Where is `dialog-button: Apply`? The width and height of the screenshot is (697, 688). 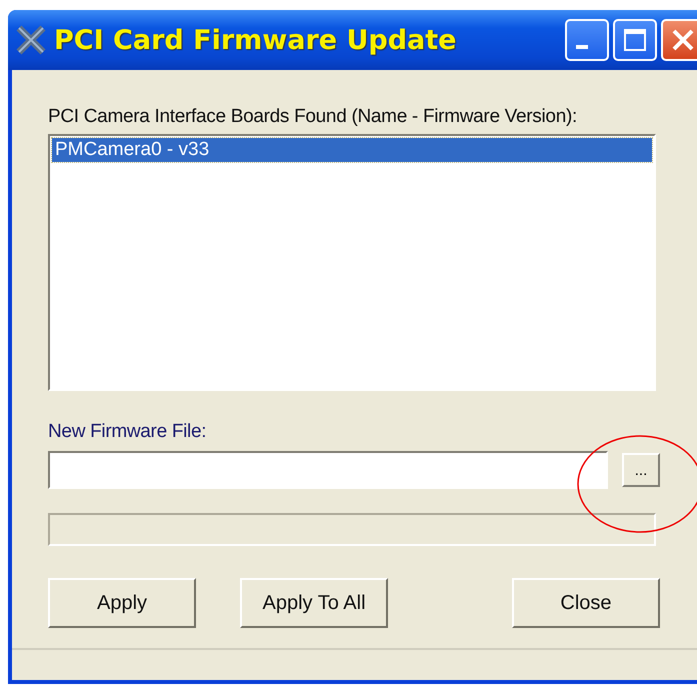
dialog-button: Apply is located at coordinates (122, 603).